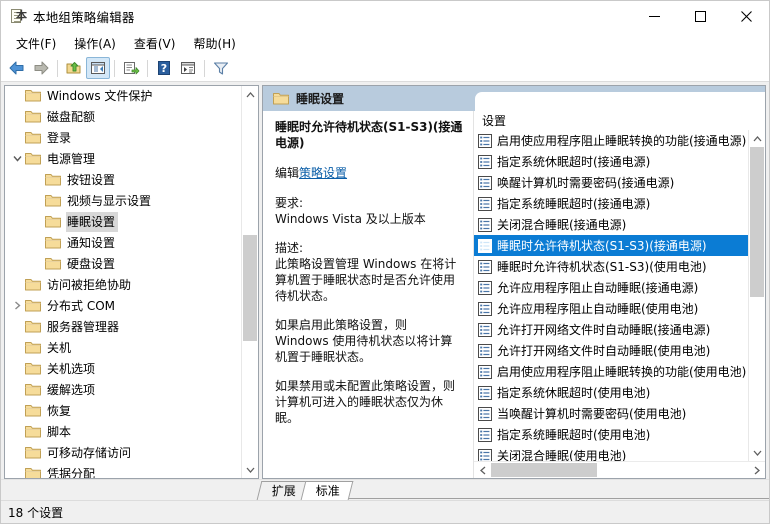 This screenshot has width=770, height=524. I want to click on menu-file: 文件(F), so click(36, 44).